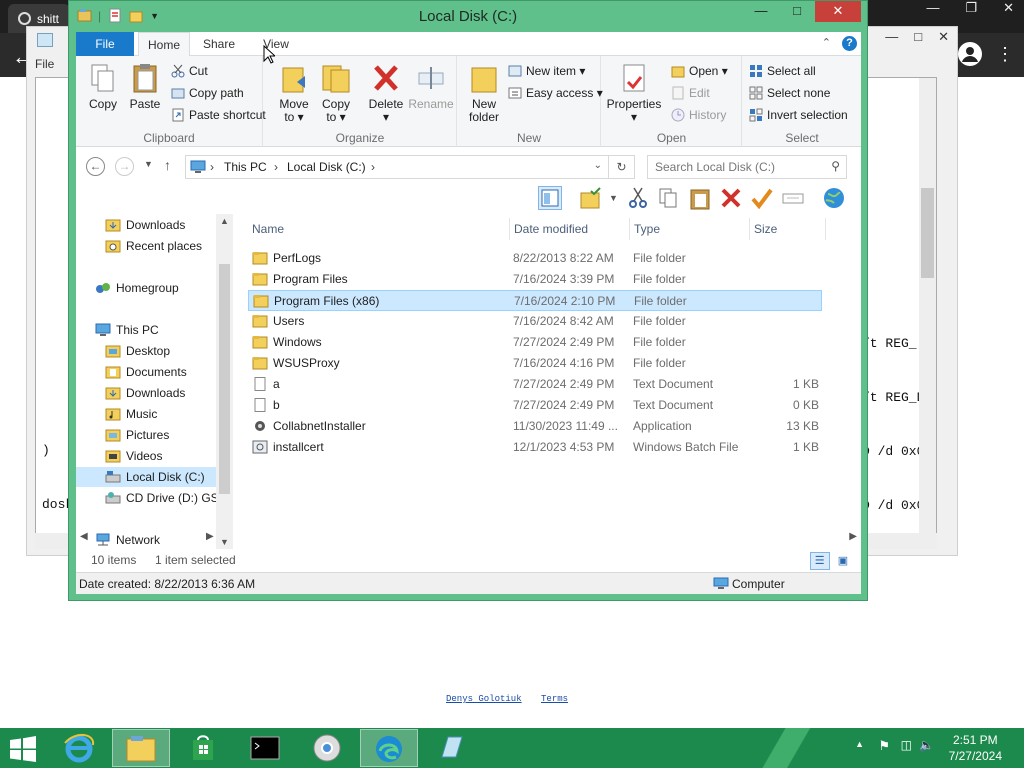 This screenshot has height=771, width=1024. Describe the element at coordinates (137, 288) in the screenshot. I see `nav-homegroup: Homegroup` at that location.